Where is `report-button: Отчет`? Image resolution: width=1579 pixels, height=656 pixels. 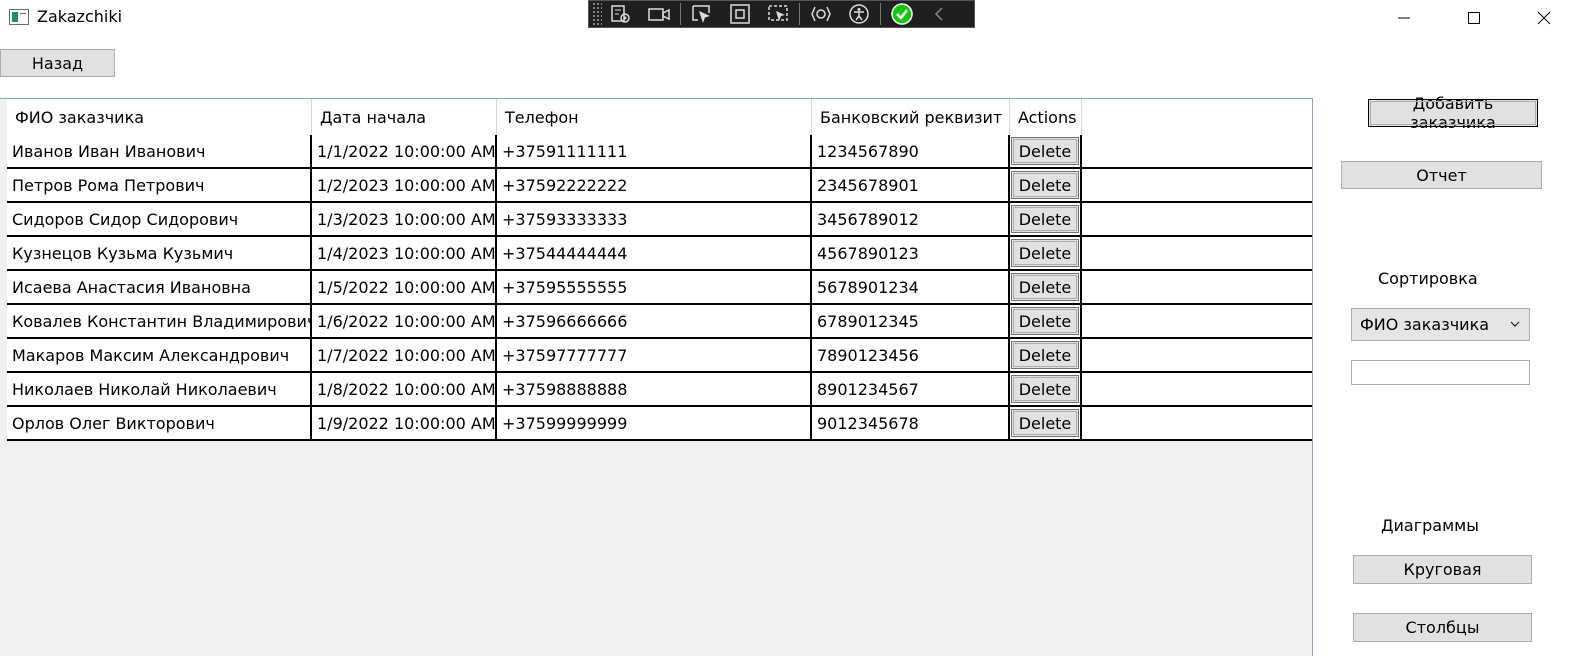 report-button: Отчет is located at coordinates (1441, 175).